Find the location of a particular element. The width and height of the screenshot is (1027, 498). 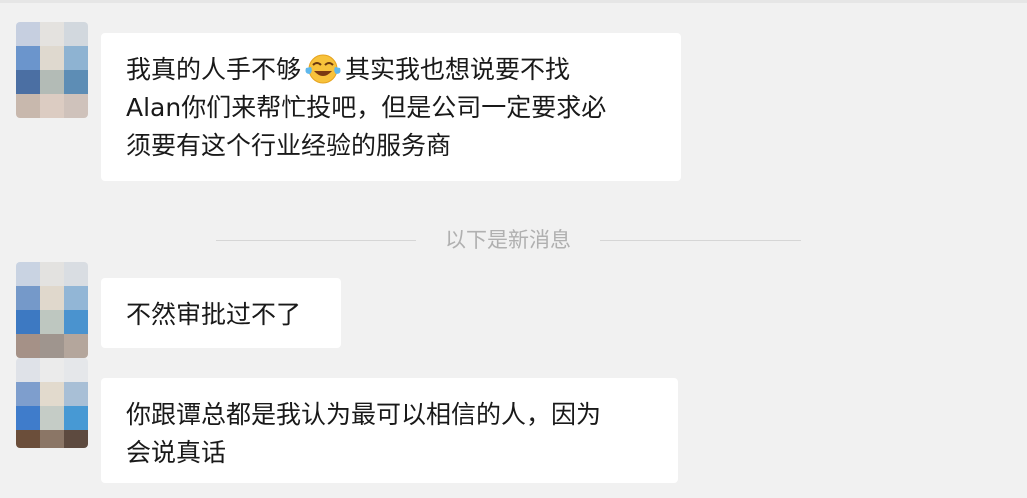

message-bubble: 你跟谭总都是我认为最可以相信的人，因为 会说真话 is located at coordinates (389, 430).